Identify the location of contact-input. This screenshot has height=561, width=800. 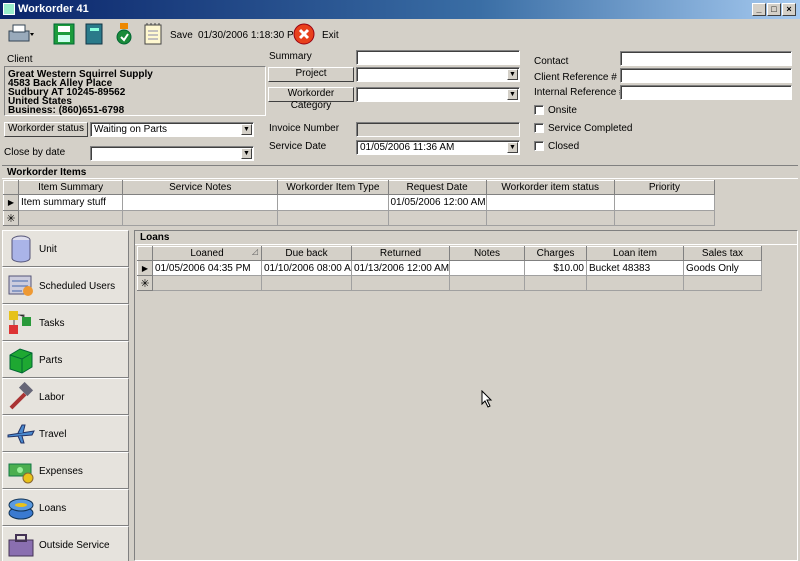
(706, 58).